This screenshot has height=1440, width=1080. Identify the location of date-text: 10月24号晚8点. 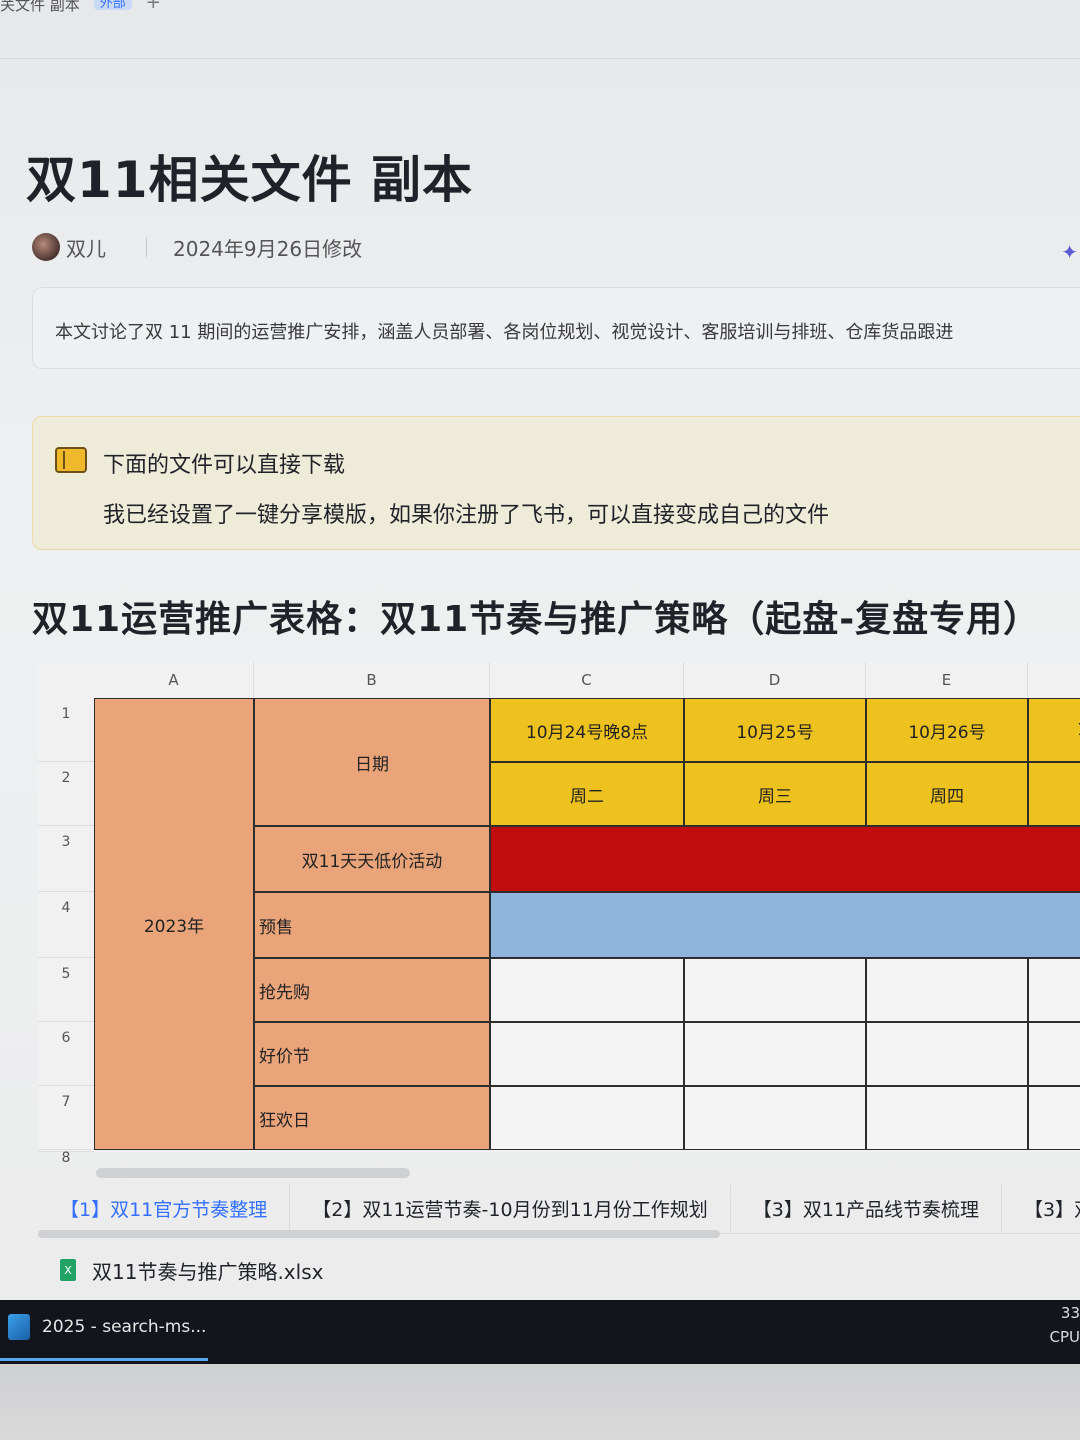
(587, 732).